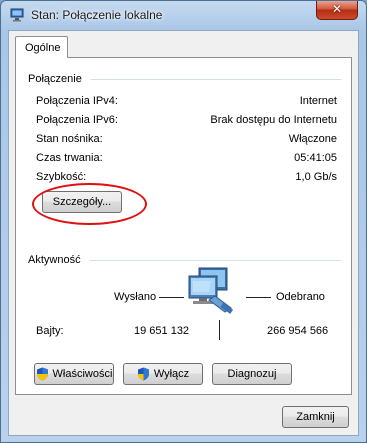 The image size is (367, 443). I want to click on received-label: Odebrano, so click(300, 297).